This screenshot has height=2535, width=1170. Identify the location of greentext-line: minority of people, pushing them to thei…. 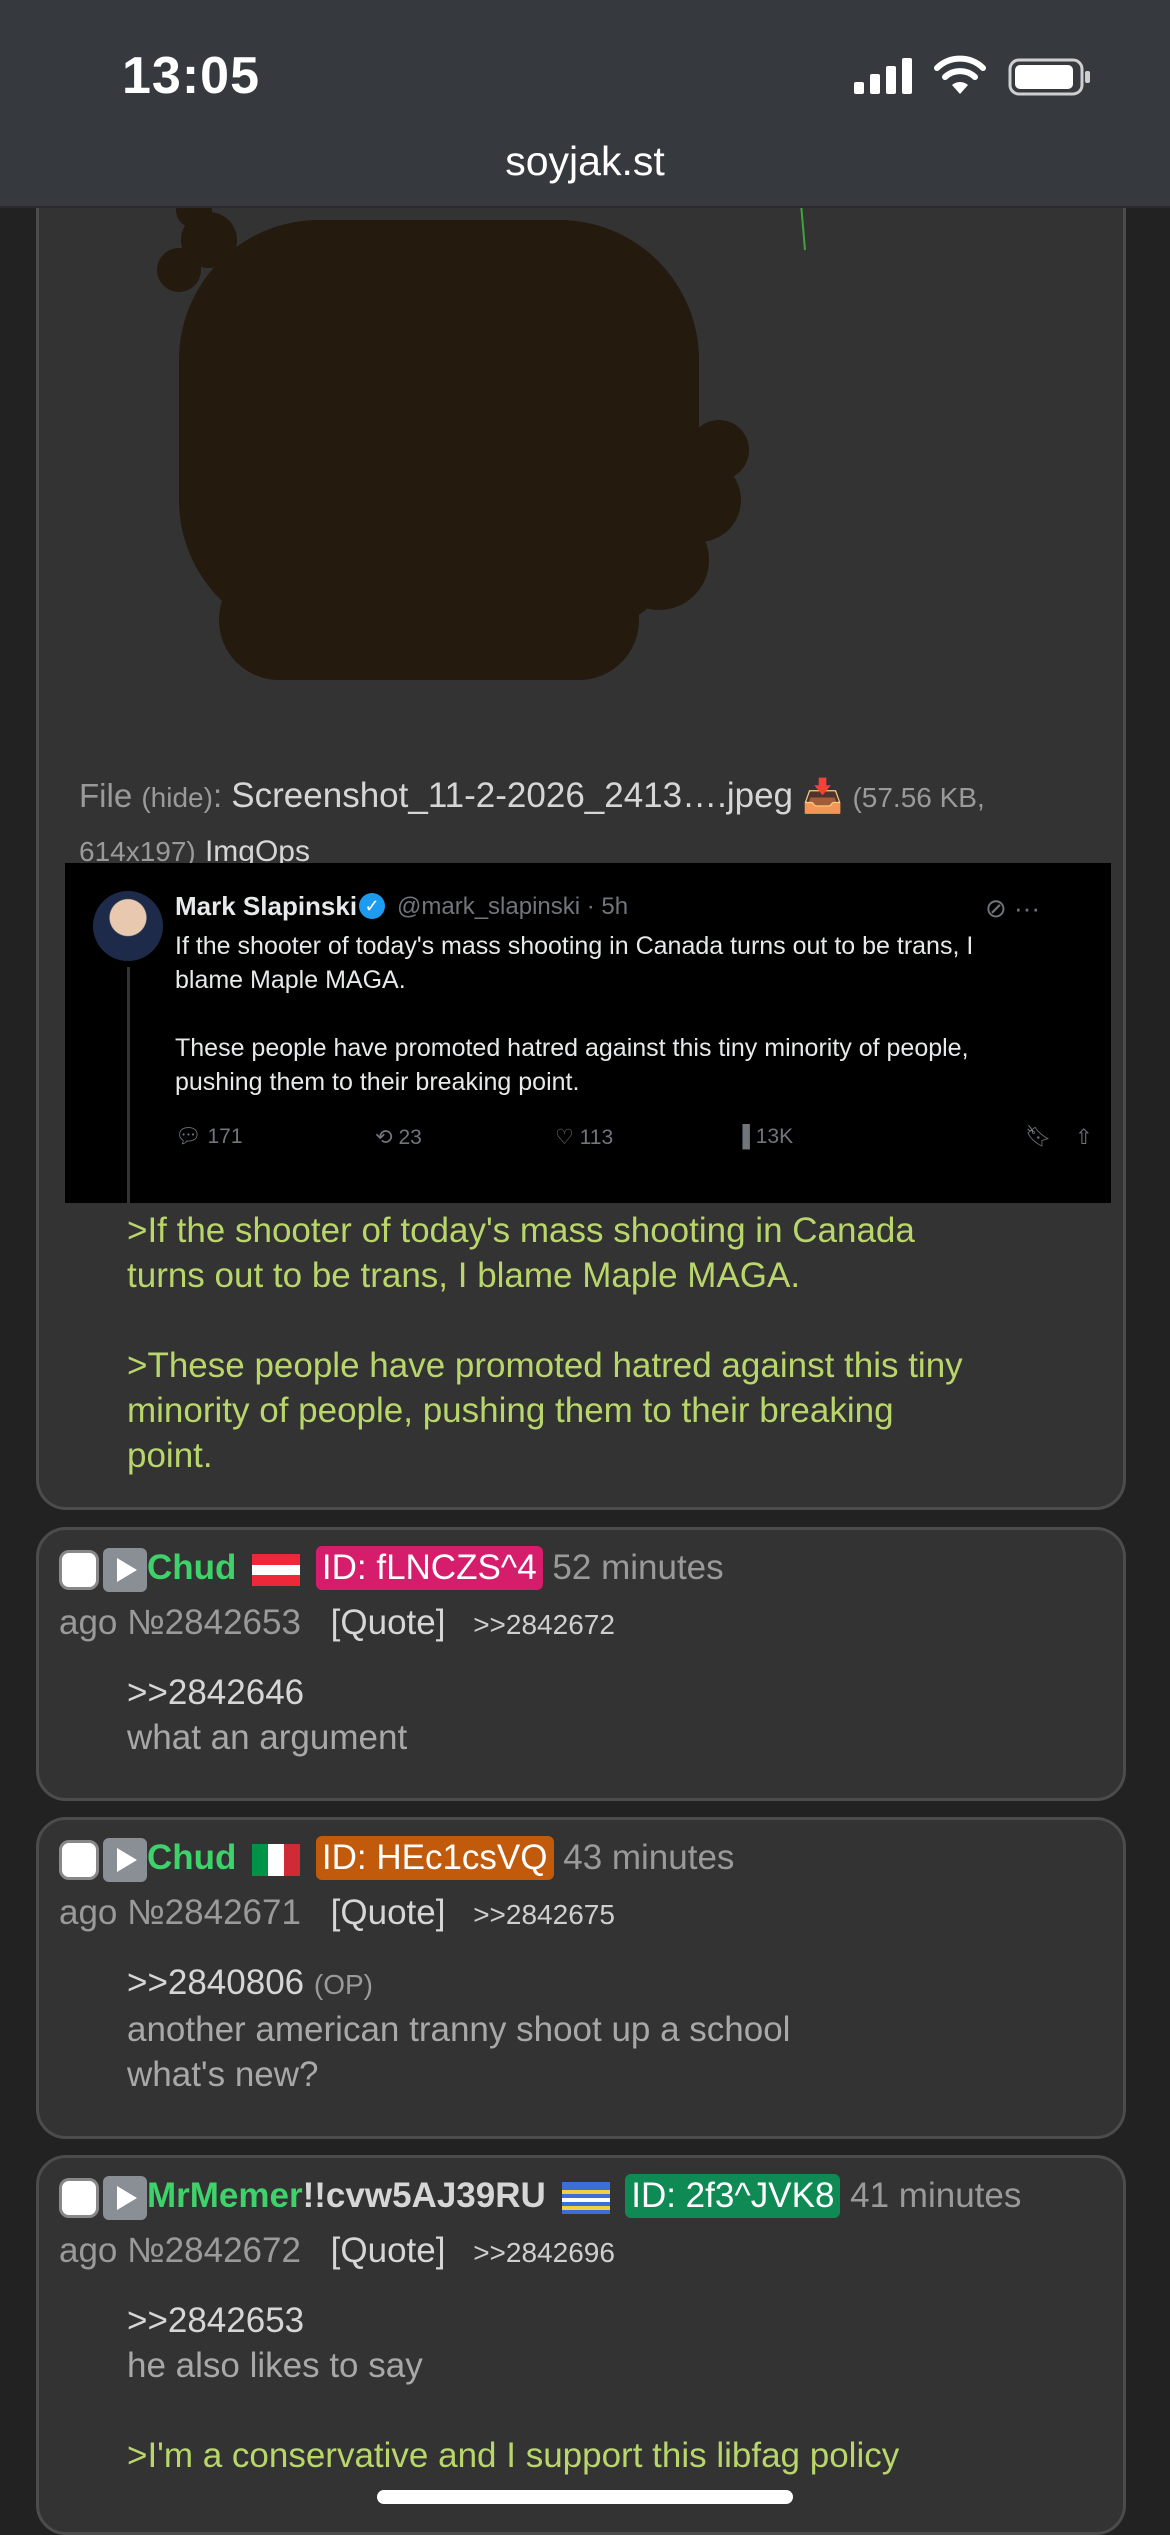
(510, 1410).